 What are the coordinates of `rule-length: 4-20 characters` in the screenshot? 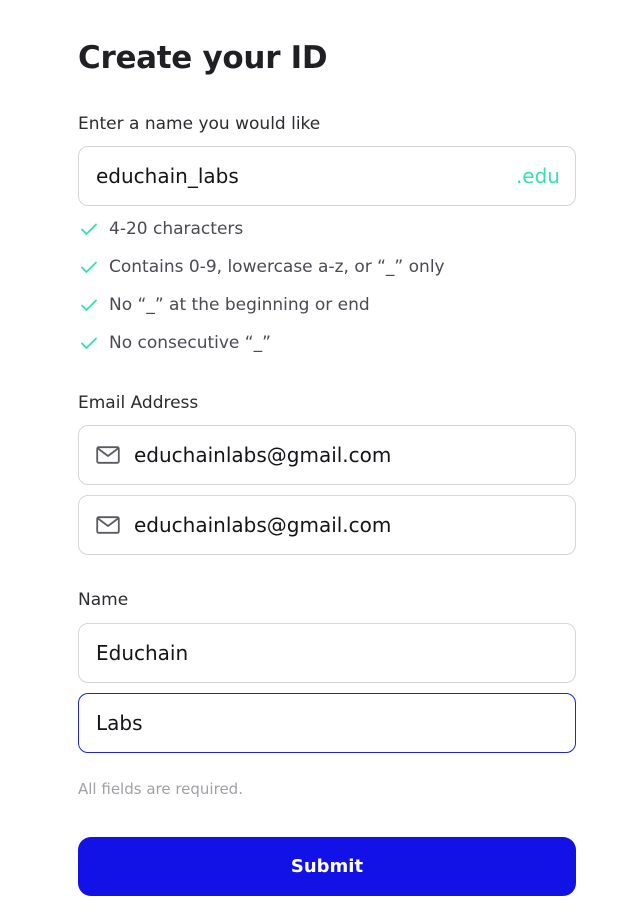 It's located at (160, 229).